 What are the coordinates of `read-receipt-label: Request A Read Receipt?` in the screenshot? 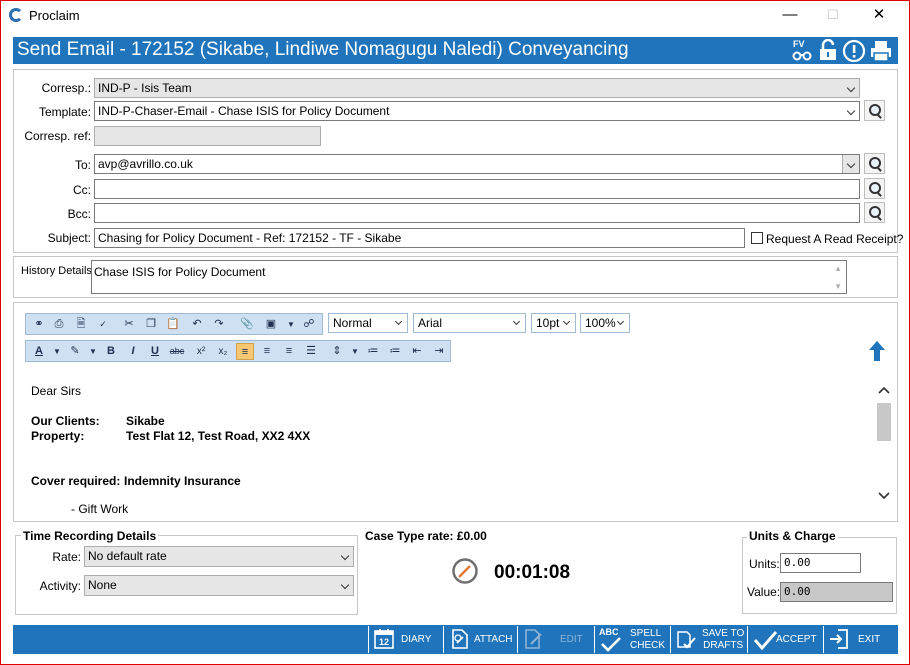 It's located at (834, 239).